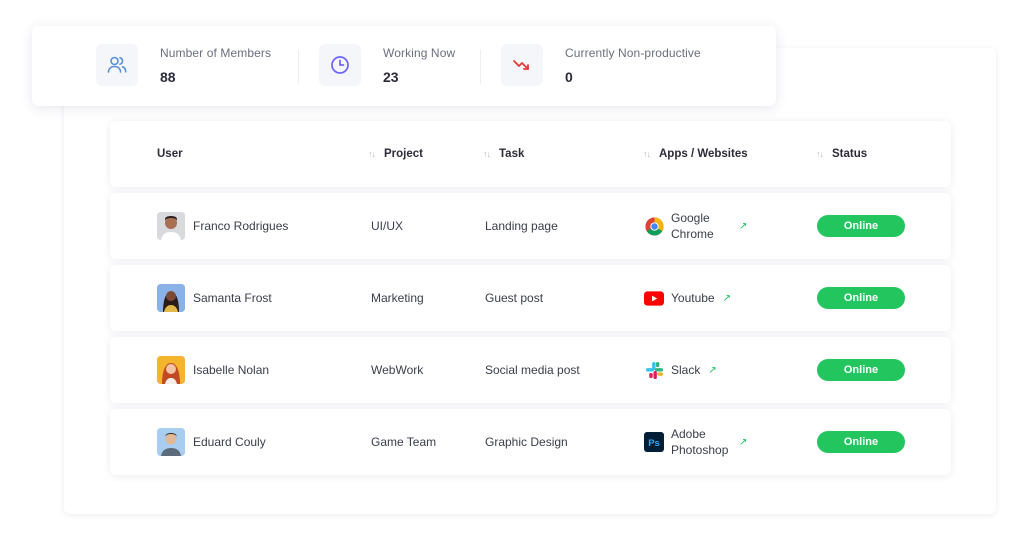  I want to click on header-status: ↑↓ Status, so click(841, 154).